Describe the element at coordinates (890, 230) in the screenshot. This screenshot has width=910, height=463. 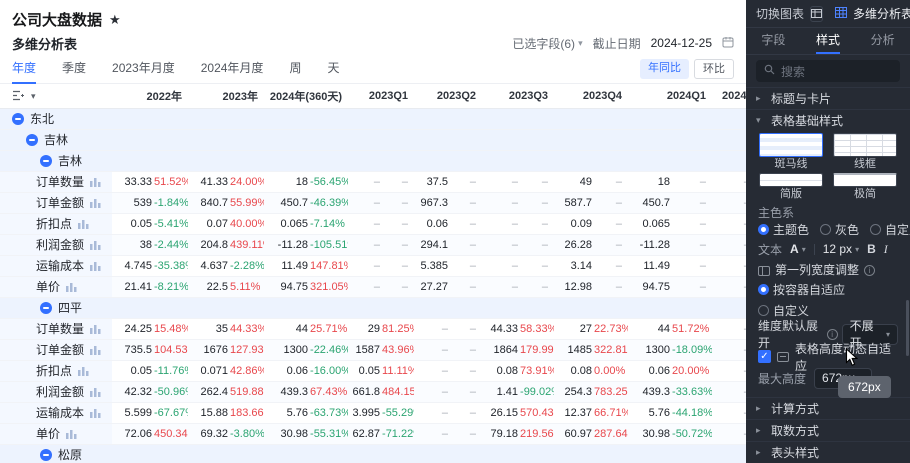
I see `radio-option: 自定义` at that location.